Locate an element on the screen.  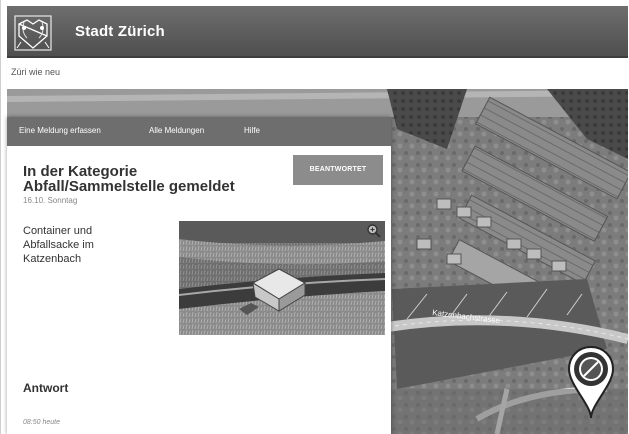
photo-image is located at coordinates (282, 278).